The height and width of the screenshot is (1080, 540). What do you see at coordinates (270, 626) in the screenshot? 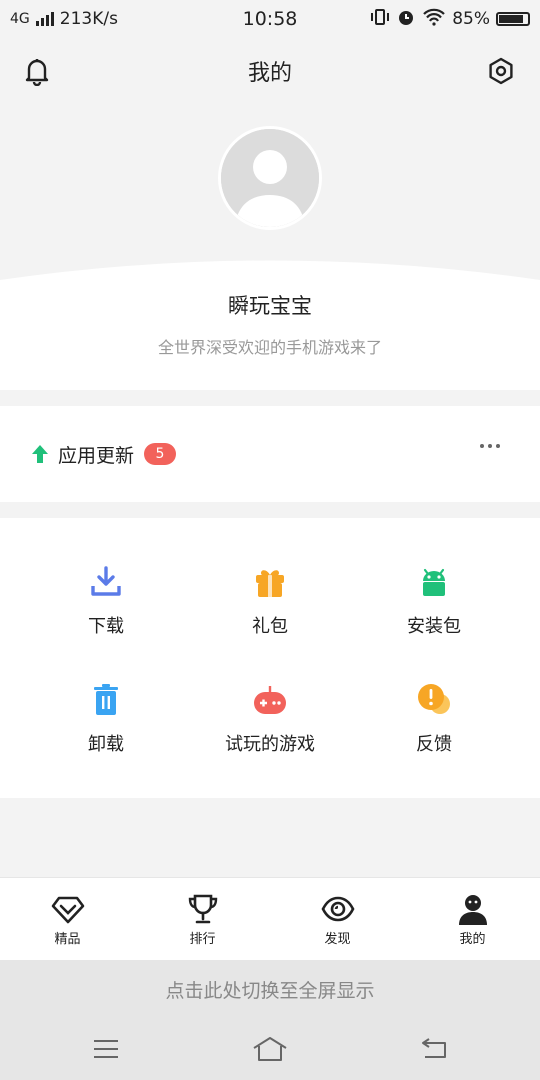
I see `tool-label: 礼包` at bounding box center [270, 626].